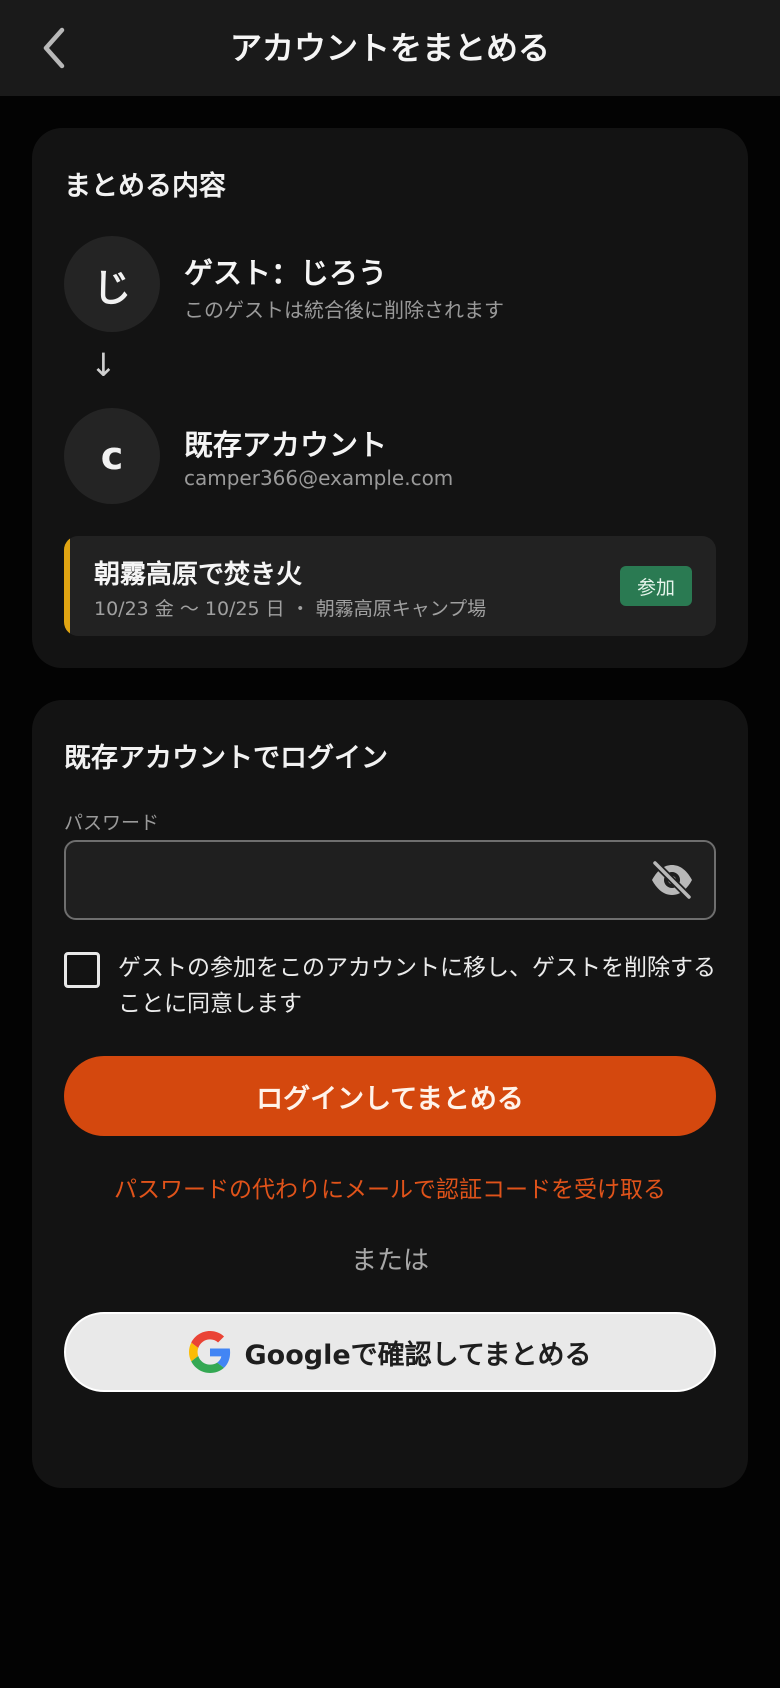 The height and width of the screenshot is (1688, 780). I want to click on event-accent-bar, so click(67, 586).